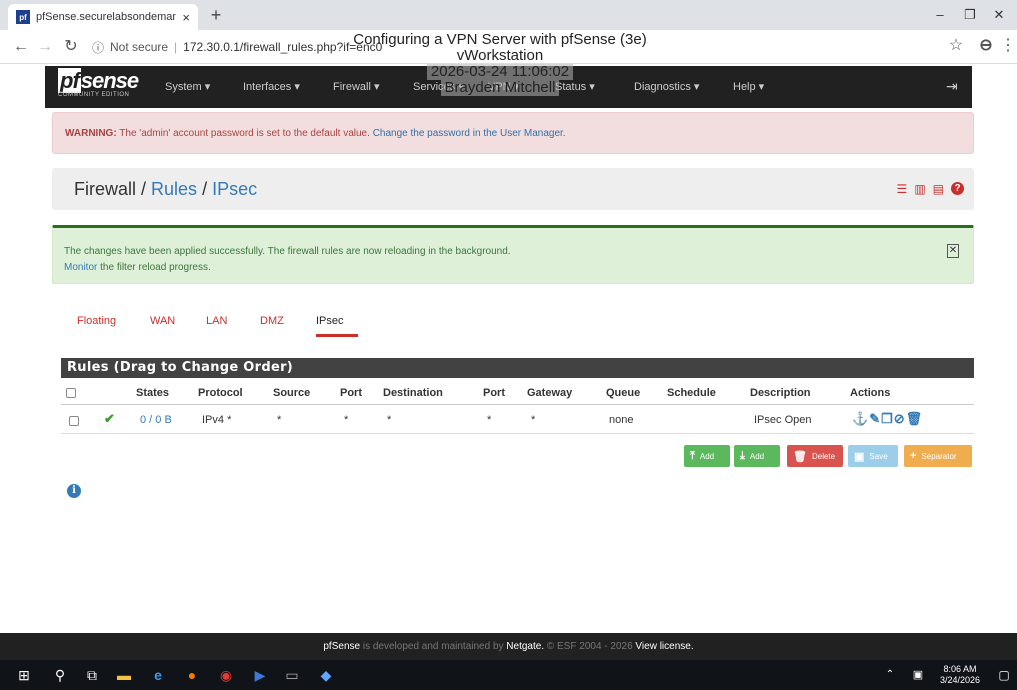  What do you see at coordinates (783, 420) in the screenshot?
I see `cell-description: IPsec Open` at bounding box center [783, 420].